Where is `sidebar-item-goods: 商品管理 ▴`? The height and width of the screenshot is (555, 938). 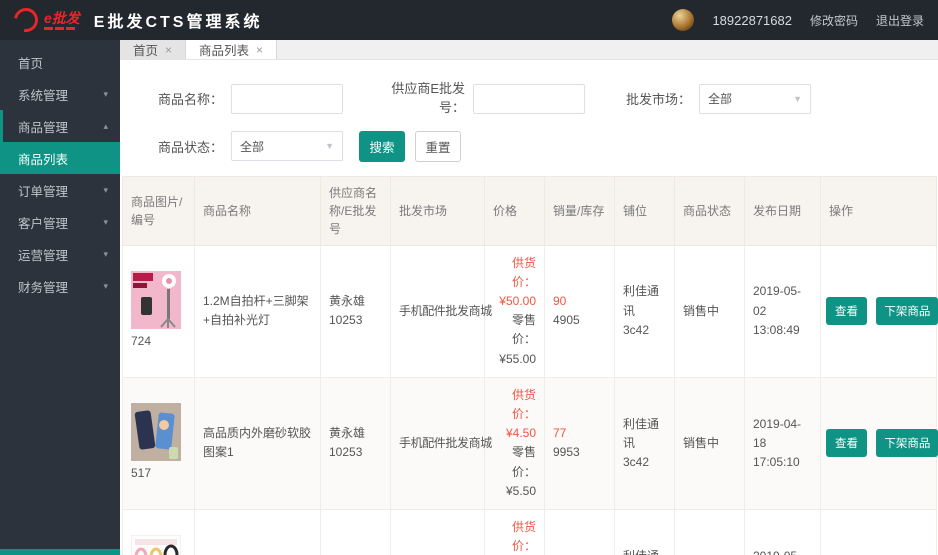
sidebar-item-goods: 商品管理 ▴ is located at coordinates (60, 126).